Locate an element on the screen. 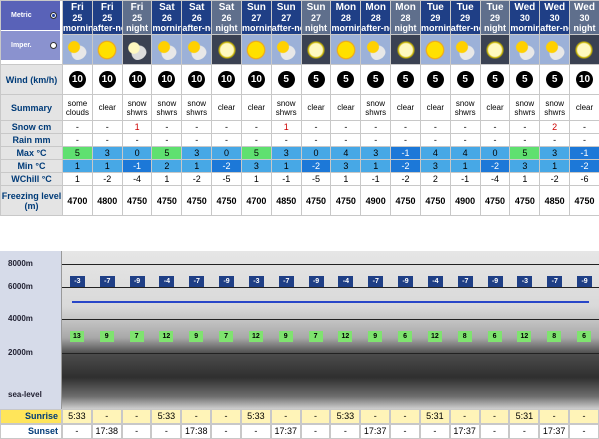  day-name: Sun is located at coordinates (316, 7).